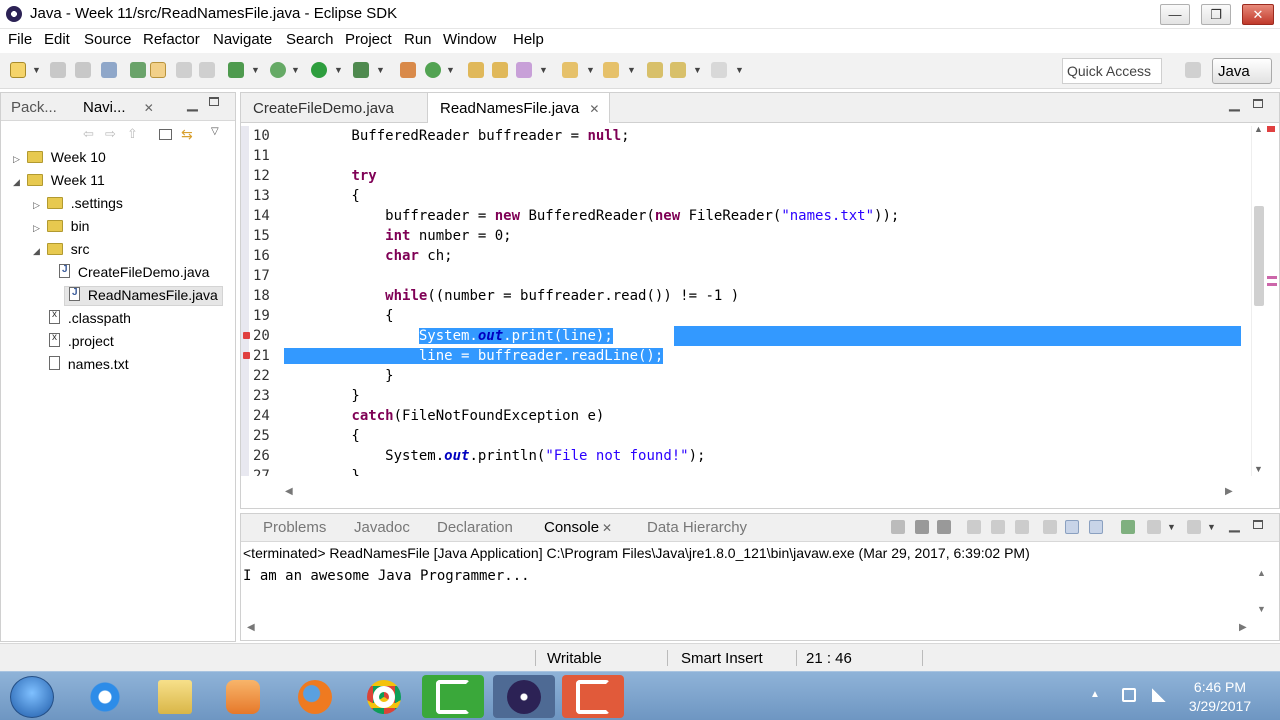 The height and width of the screenshot is (720, 1280). Describe the element at coordinates (1234, 524) in the screenshot. I see `minimize-view-icon: ▁` at that location.